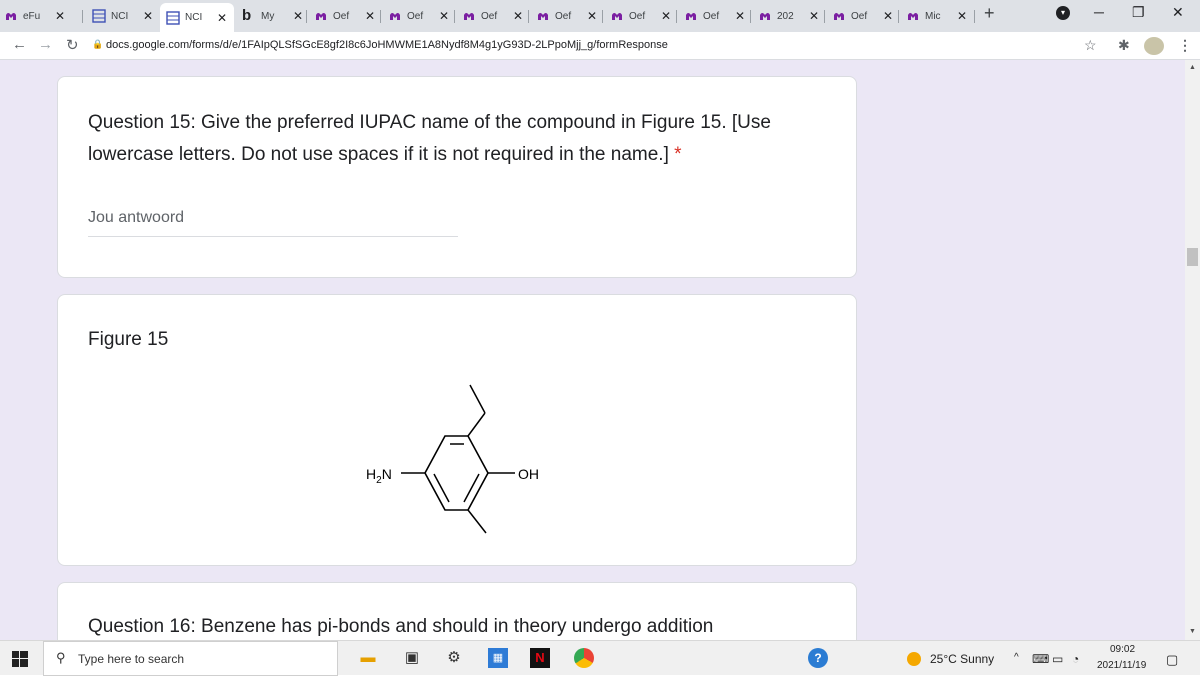 The width and height of the screenshot is (1200, 676). I want to click on hydroxyl-label: OH, so click(528, 474).